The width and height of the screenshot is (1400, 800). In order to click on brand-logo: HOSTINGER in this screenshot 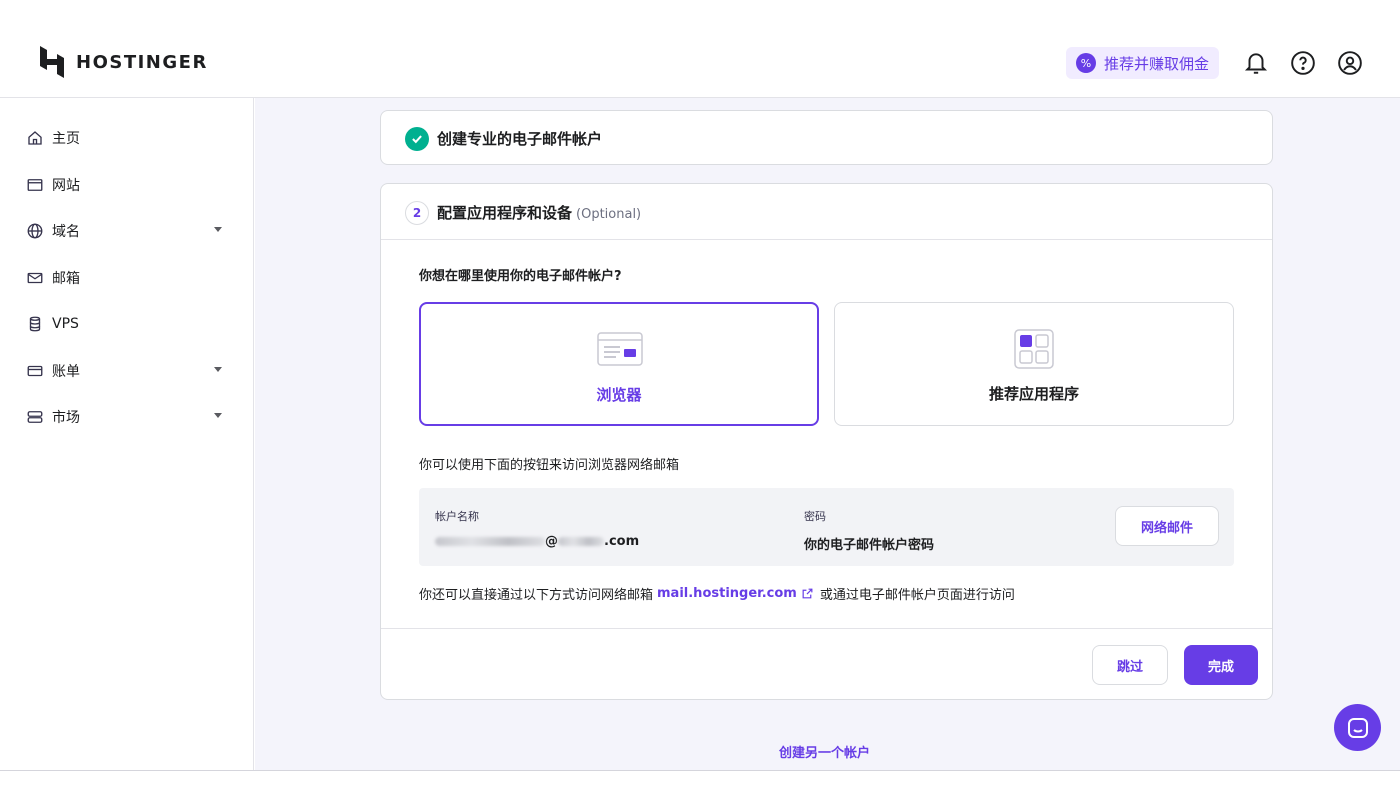, I will do `click(123, 62)`.